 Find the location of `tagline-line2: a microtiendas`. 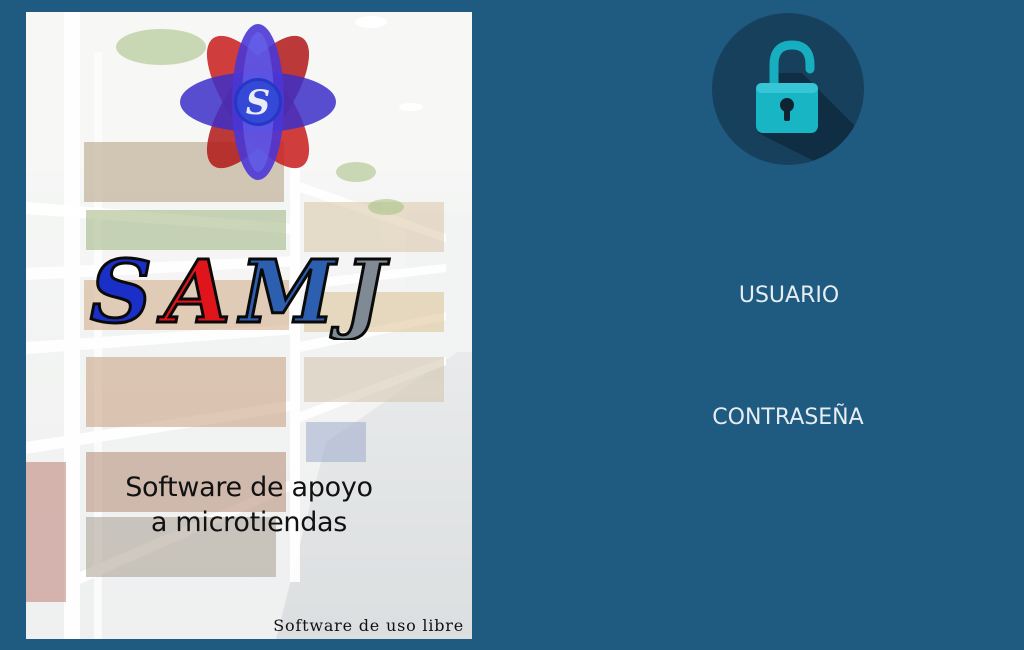

tagline-line2: a microtiendas is located at coordinates (249, 522).